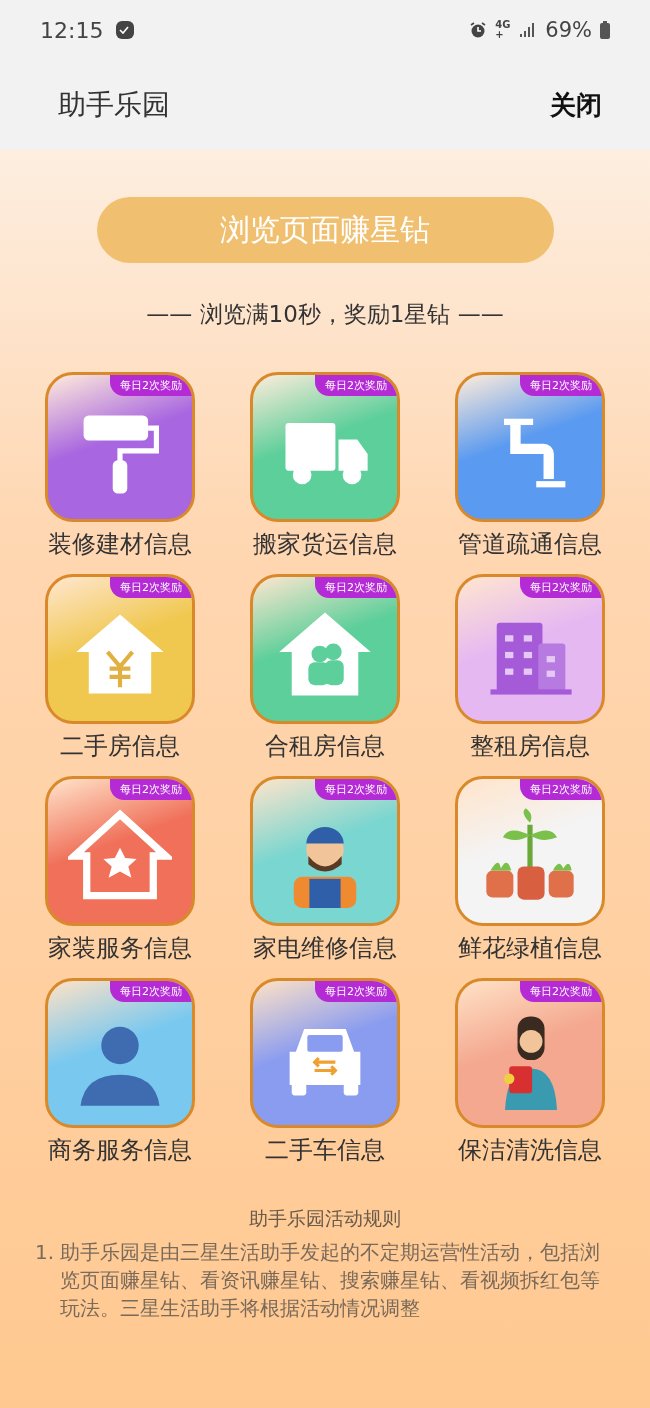 This screenshot has width=650, height=1408. Describe the element at coordinates (503, 30) in the screenshot. I see `network-type: 4G+` at that location.